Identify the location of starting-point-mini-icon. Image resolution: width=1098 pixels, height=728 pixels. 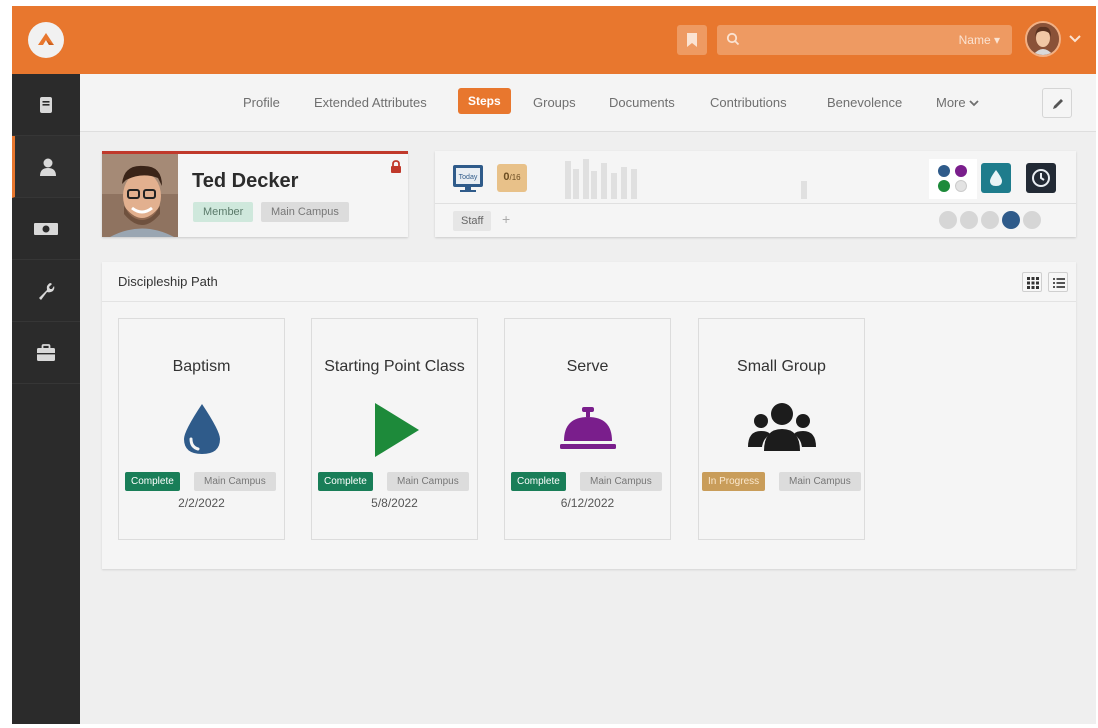
(944, 186).